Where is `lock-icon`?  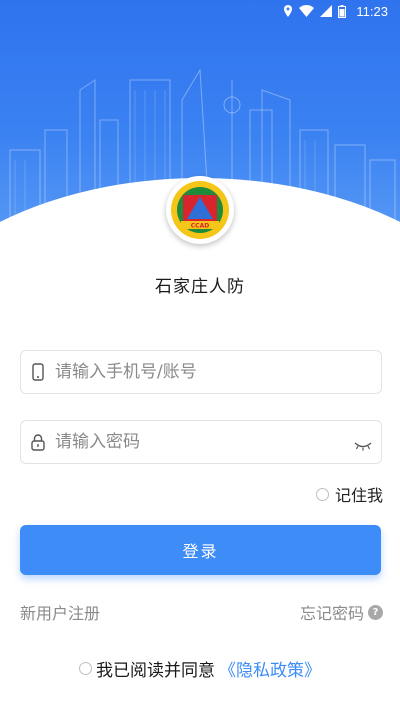 lock-icon is located at coordinates (38, 442).